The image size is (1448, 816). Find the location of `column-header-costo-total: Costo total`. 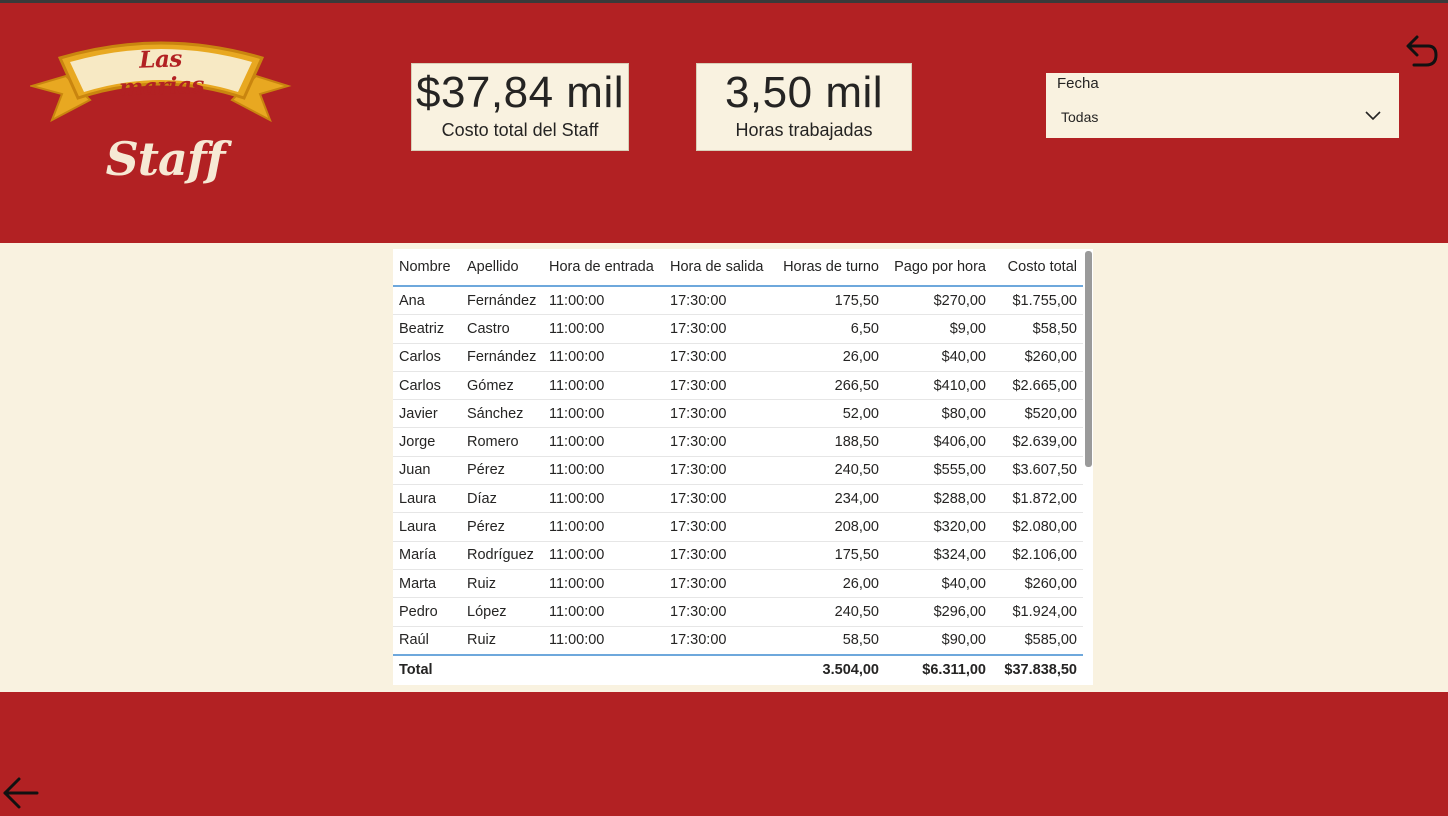

column-header-costo-total: Costo total is located at coordinates (1037, 268).